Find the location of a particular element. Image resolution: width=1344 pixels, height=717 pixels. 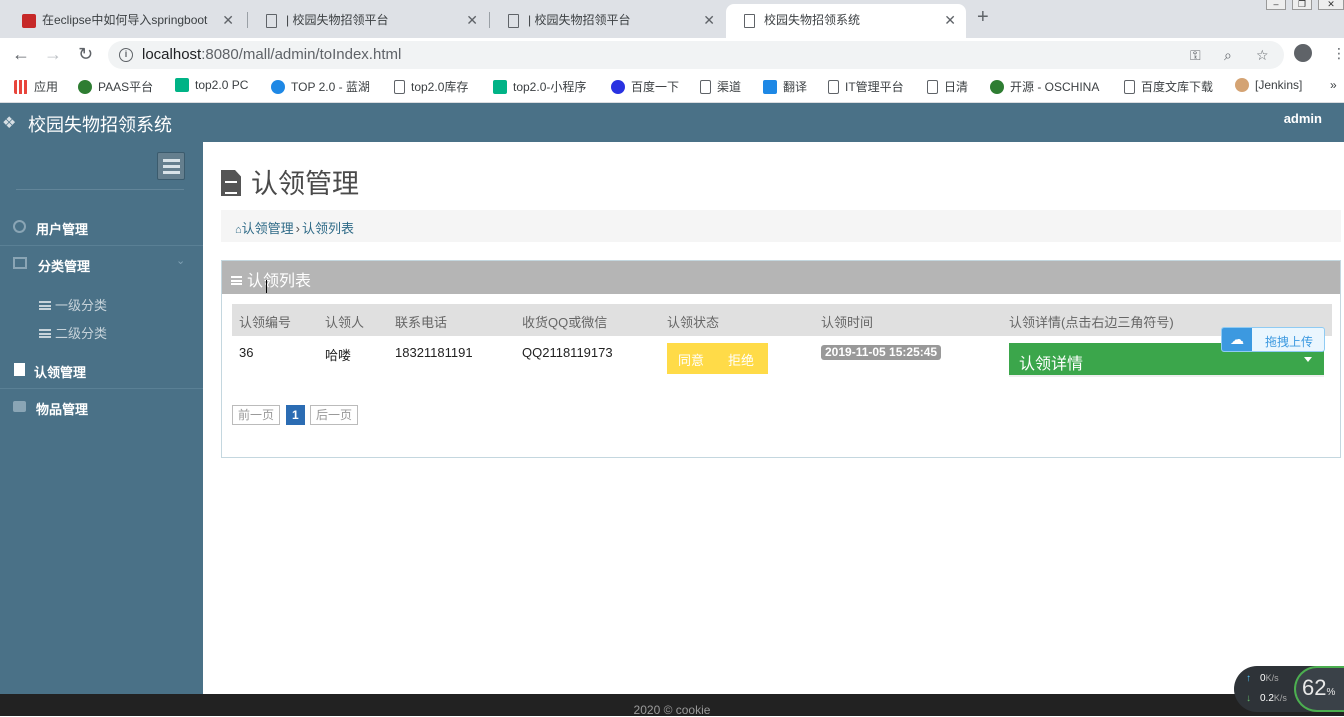

new-tab-button: + is located at coordinates (983, 17).